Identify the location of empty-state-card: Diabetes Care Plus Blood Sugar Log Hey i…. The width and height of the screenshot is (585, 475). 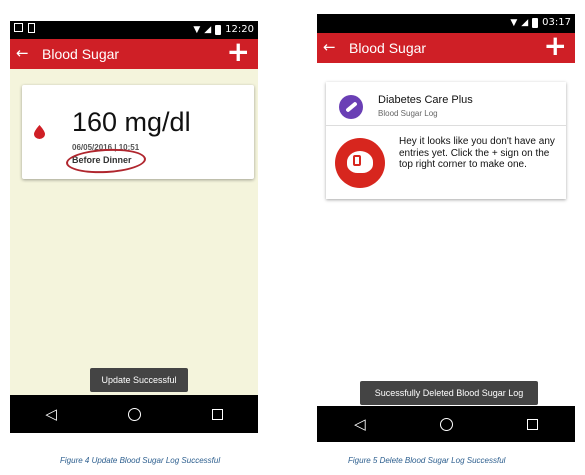
(446, 140).